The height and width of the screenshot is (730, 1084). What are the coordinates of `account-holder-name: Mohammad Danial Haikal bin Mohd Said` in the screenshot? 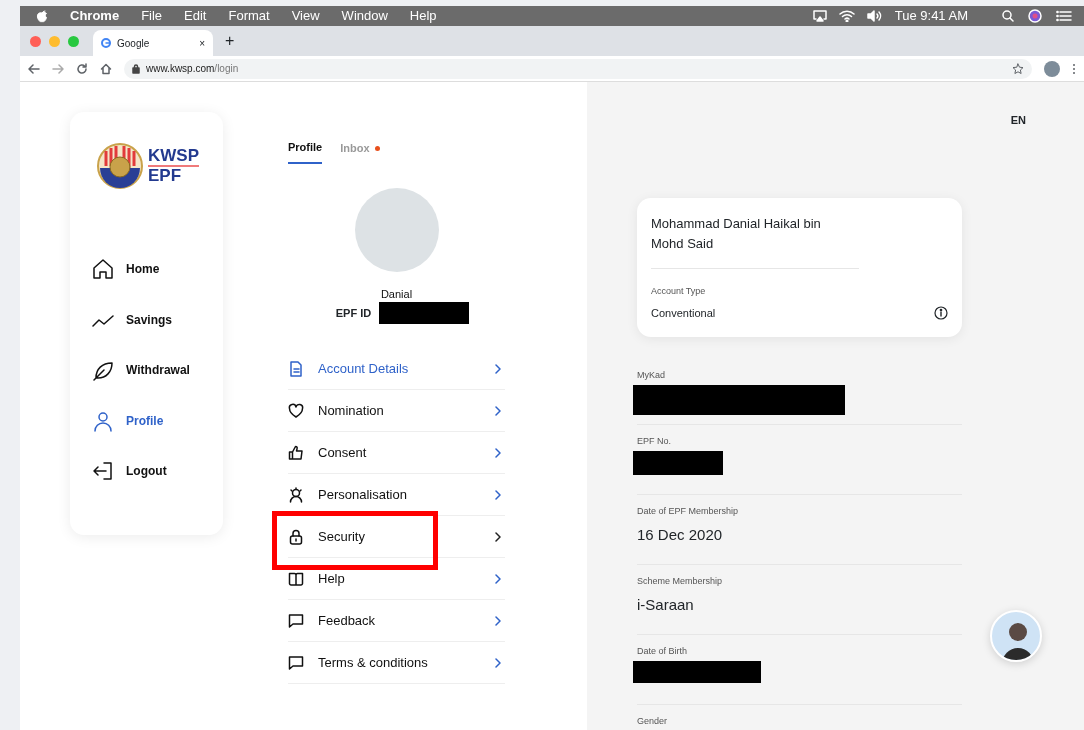 It's located at (755, 242).